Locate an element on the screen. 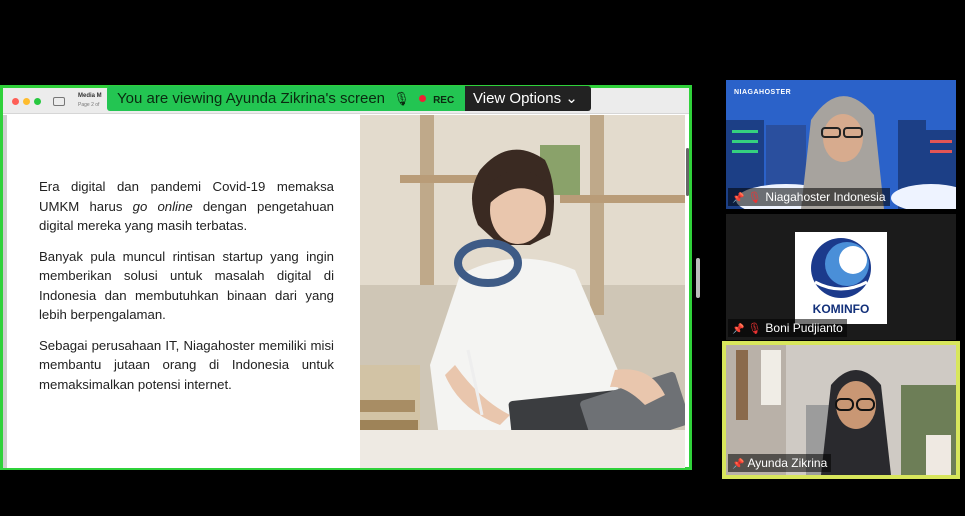 The image size is (965, 516). chevron-down-icon: ⌄ is located at coordinates (571, 98).